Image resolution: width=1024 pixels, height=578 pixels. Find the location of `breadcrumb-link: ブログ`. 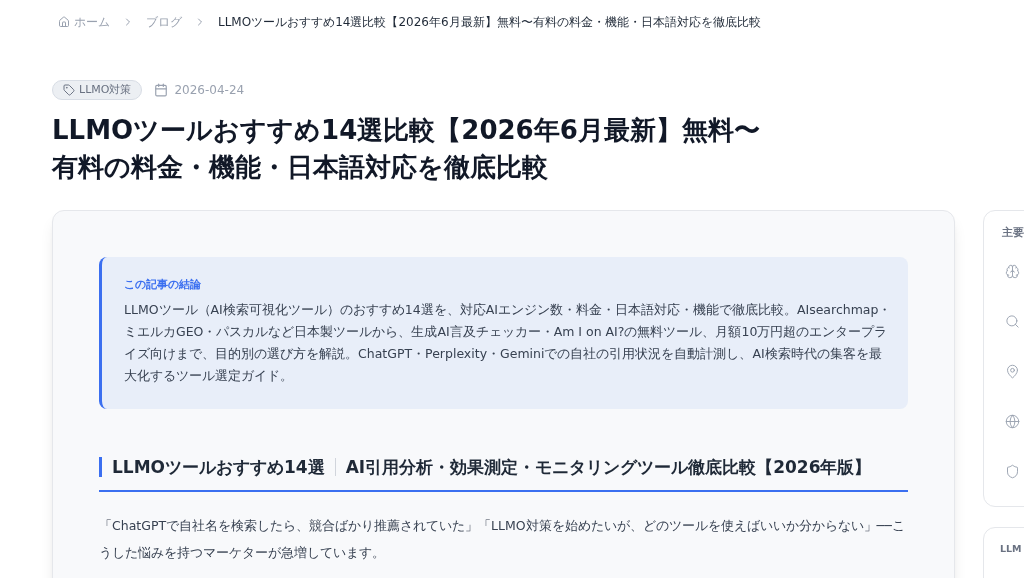

breadcrumb-link: ブログ is located at coordinates (164, 22).